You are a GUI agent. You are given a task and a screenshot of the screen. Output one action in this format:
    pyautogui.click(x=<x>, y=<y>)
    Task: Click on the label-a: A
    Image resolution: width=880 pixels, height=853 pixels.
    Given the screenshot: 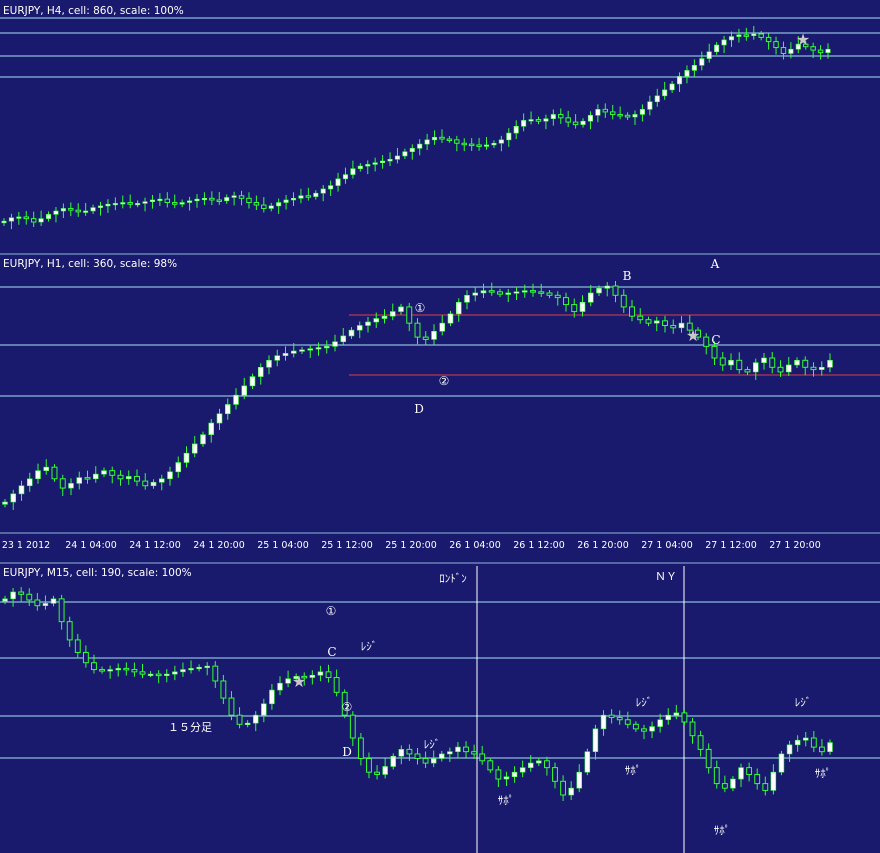 What is the action you would take?
    pyautogui.click(x=715, y=264)
    